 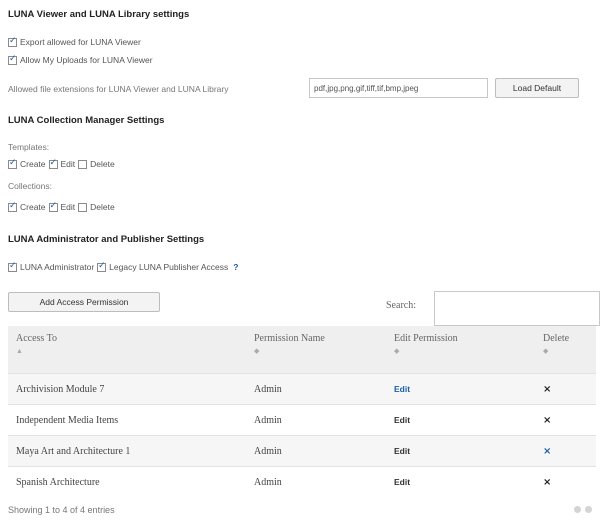 What do you see at coordinates (289, 338) in the screenshot?
I see `header-permission-name-label: Permission Name` at bounding box center [289, 338].